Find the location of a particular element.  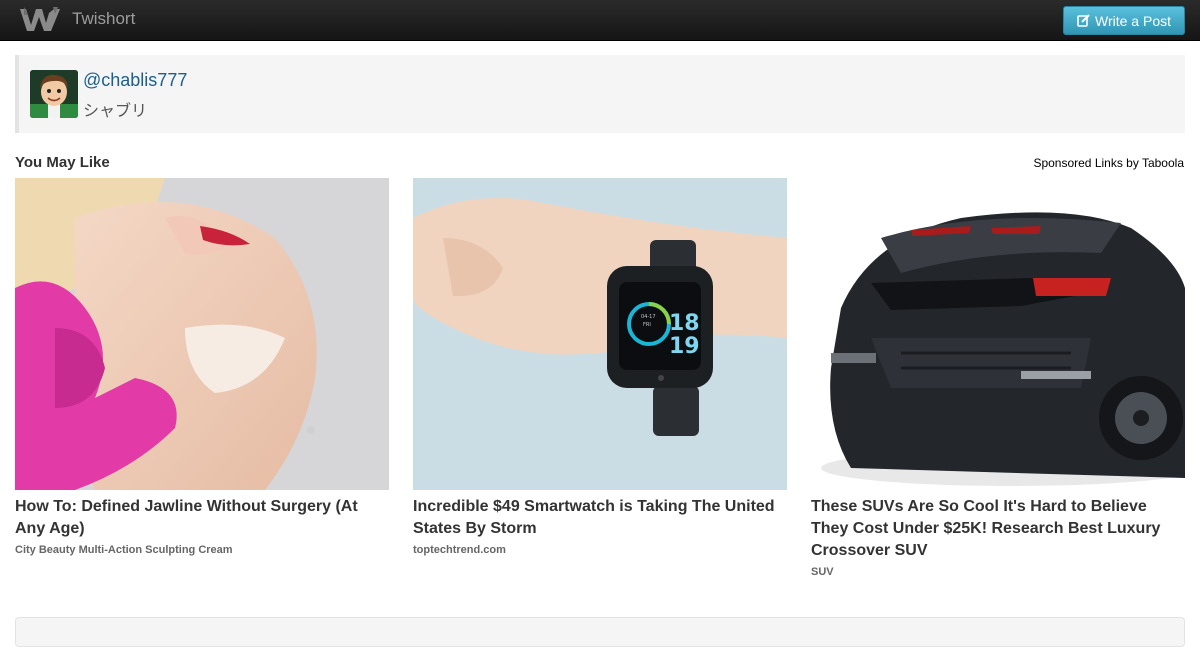

top-navbar: Twishort Write a Post is located at coordinates (600, 20).